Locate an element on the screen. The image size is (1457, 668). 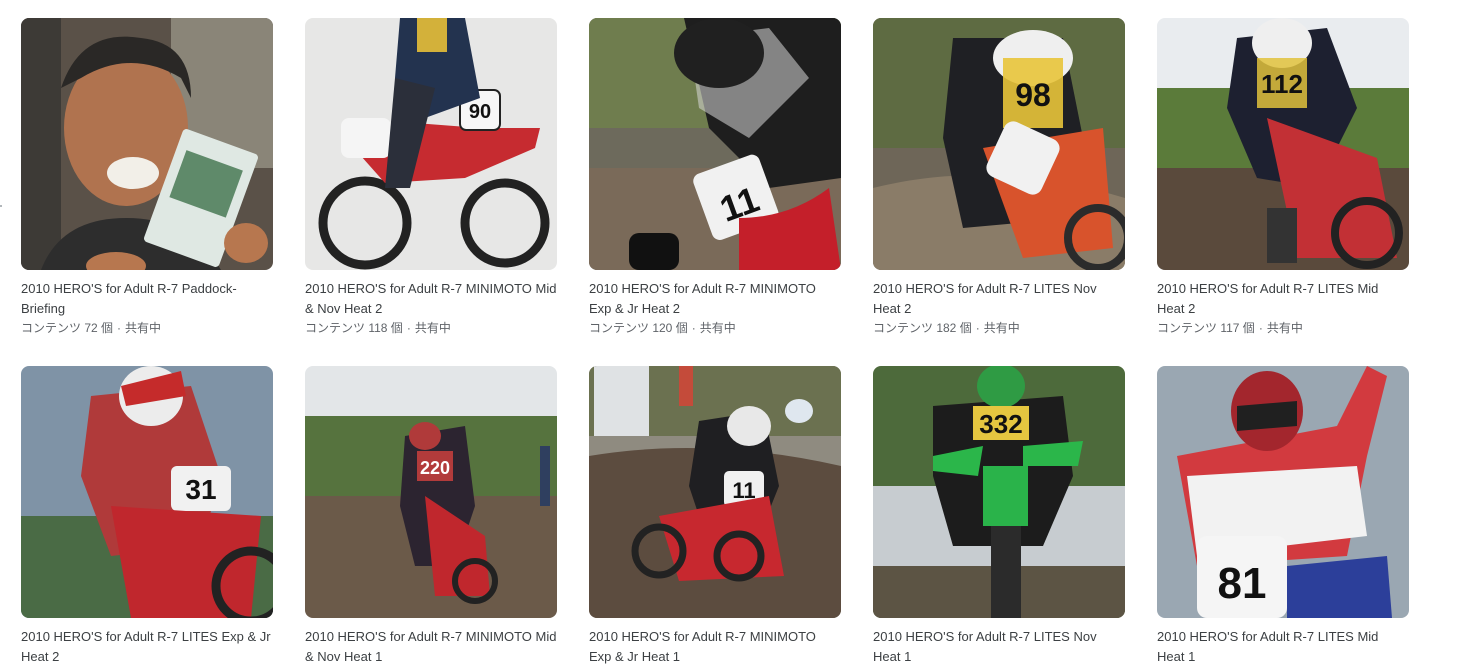
content-count: コンテンツ 182 個 is located at coordinates (922, 328).